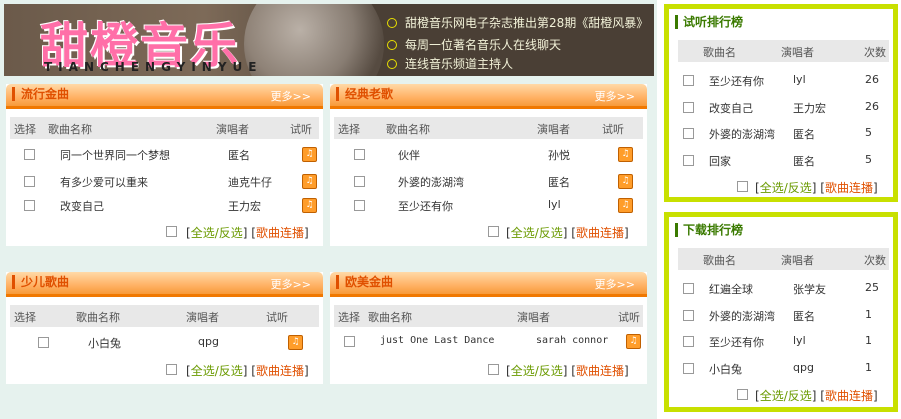  What do you see at coordinates (872, 106) in the screenshot?
I see `play-count: 26` at bounding box center [872, 106].